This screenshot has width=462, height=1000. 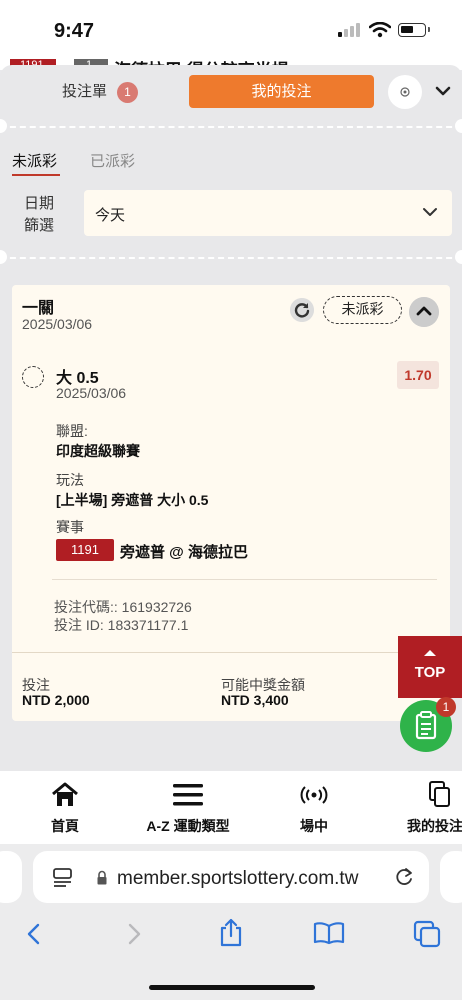 What do you see at coordinates (232, 987) in the screenshot?
I see `home-indicator` at bounding box center [232, 987].